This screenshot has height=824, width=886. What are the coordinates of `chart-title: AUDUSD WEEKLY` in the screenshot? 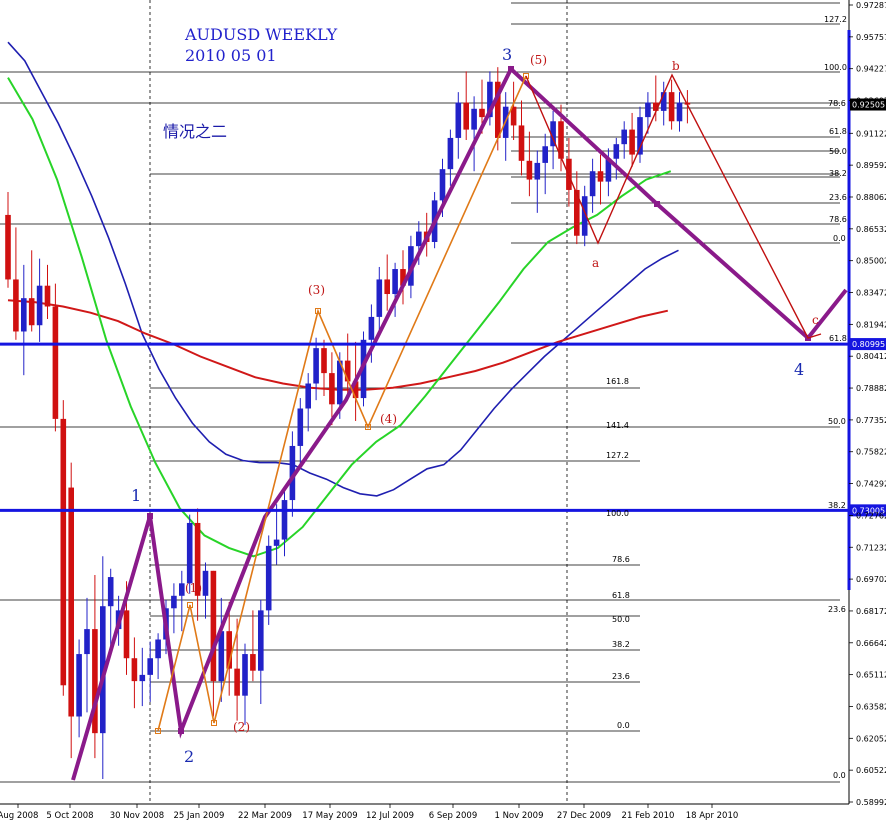 It's located at (261, 34).